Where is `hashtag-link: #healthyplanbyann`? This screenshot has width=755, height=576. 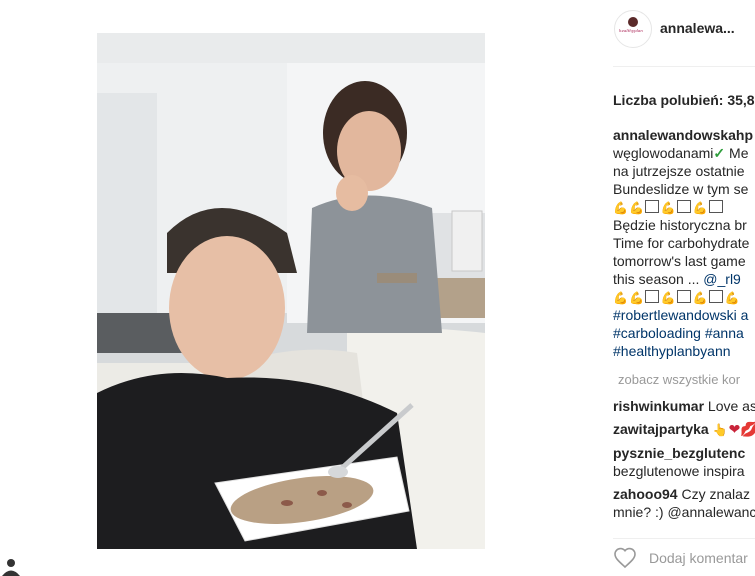 hashtag-link: #healthyplanbyann is located at coordinates (684, 351).